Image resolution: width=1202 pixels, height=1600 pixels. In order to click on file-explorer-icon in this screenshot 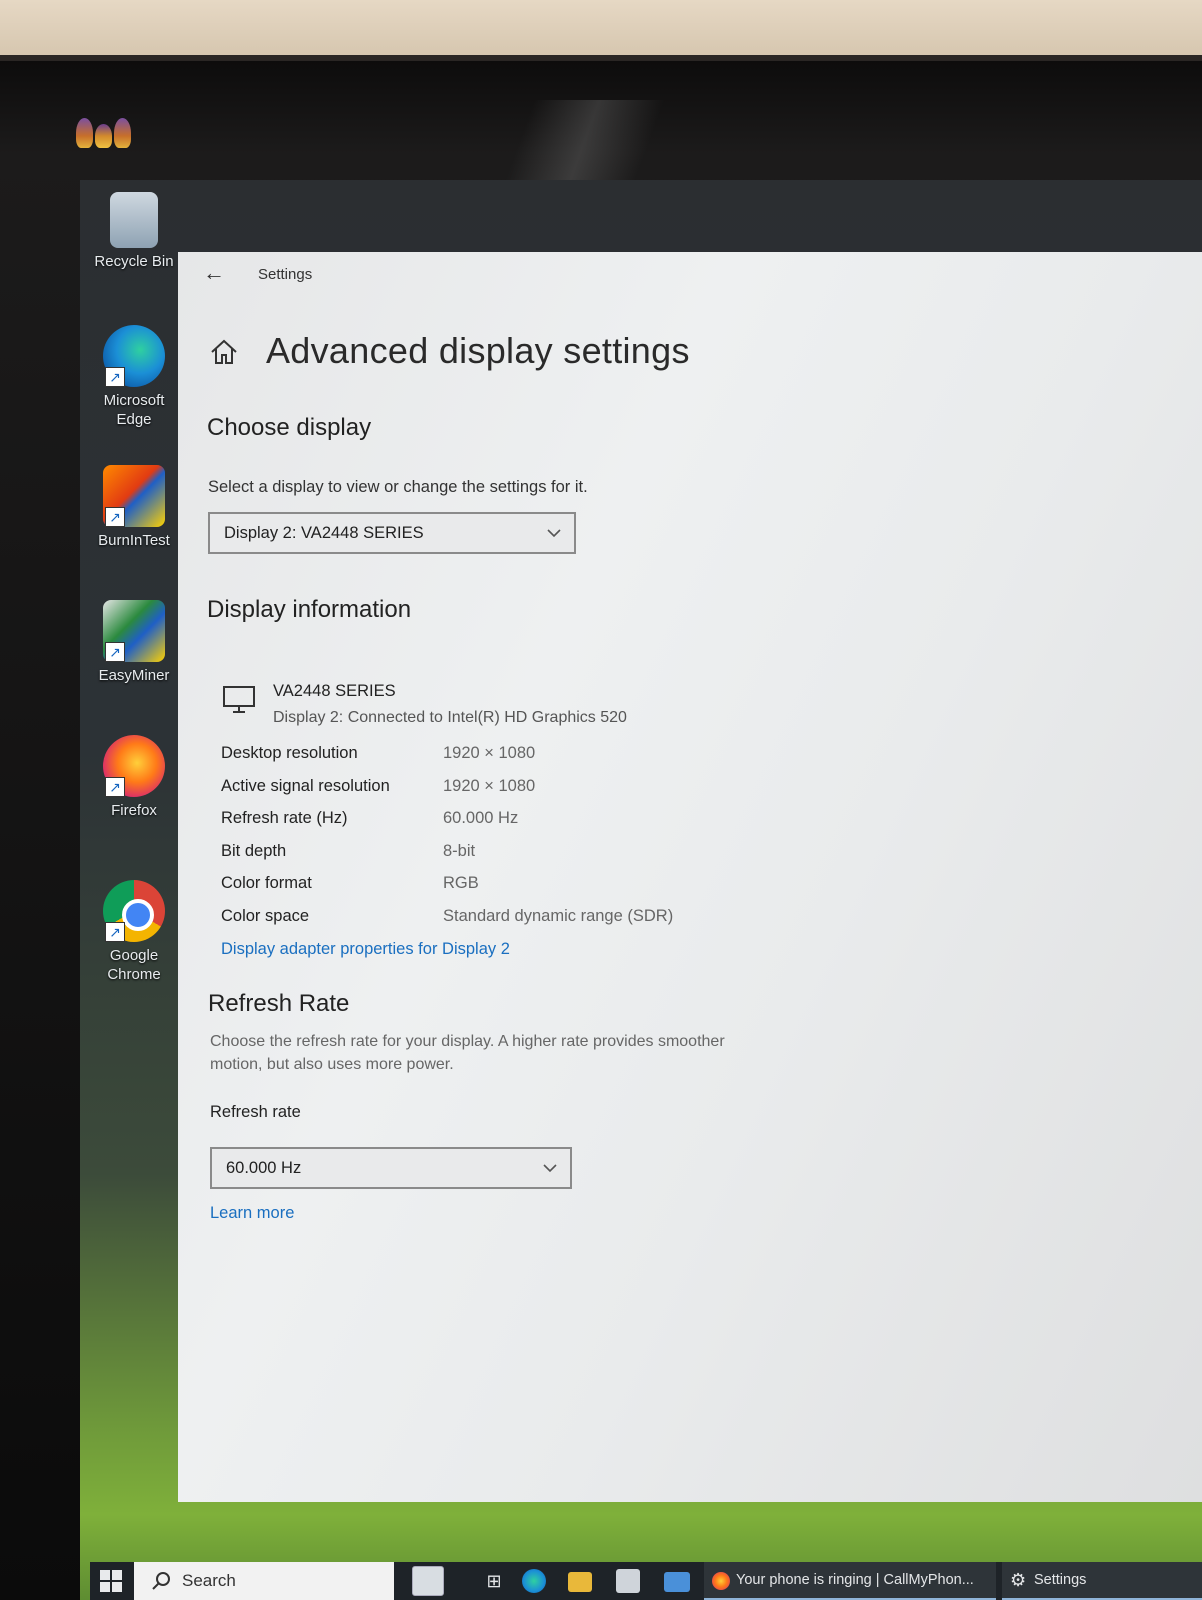, I will do `click(580, 1582)`.